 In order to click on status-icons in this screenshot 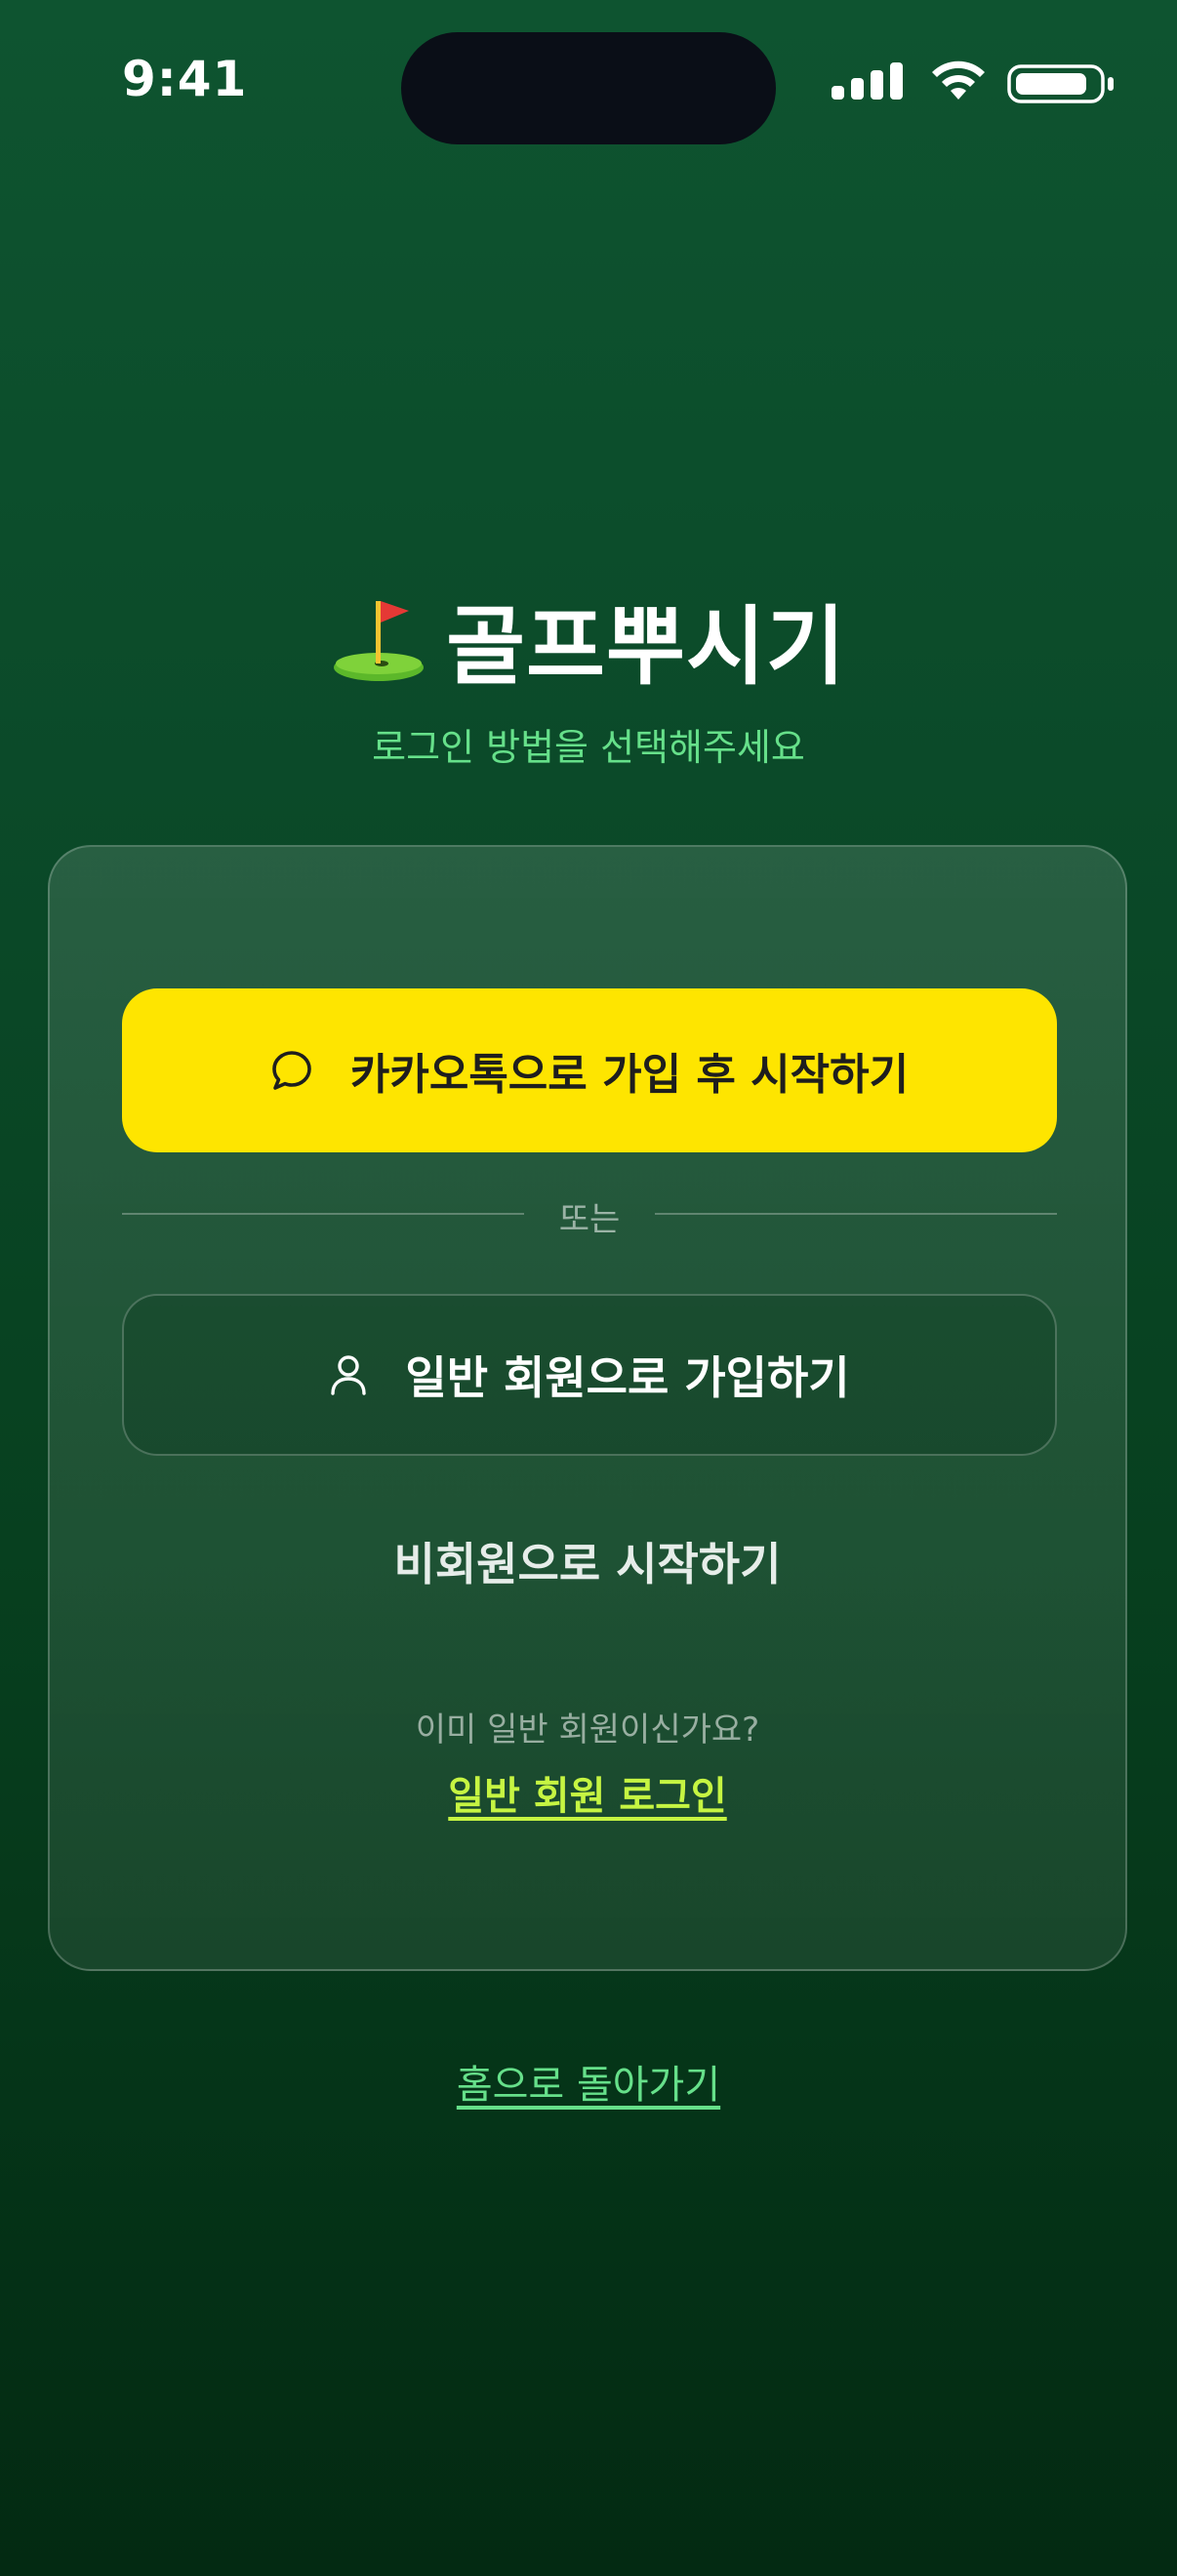, I will do `click(983, 84)`.